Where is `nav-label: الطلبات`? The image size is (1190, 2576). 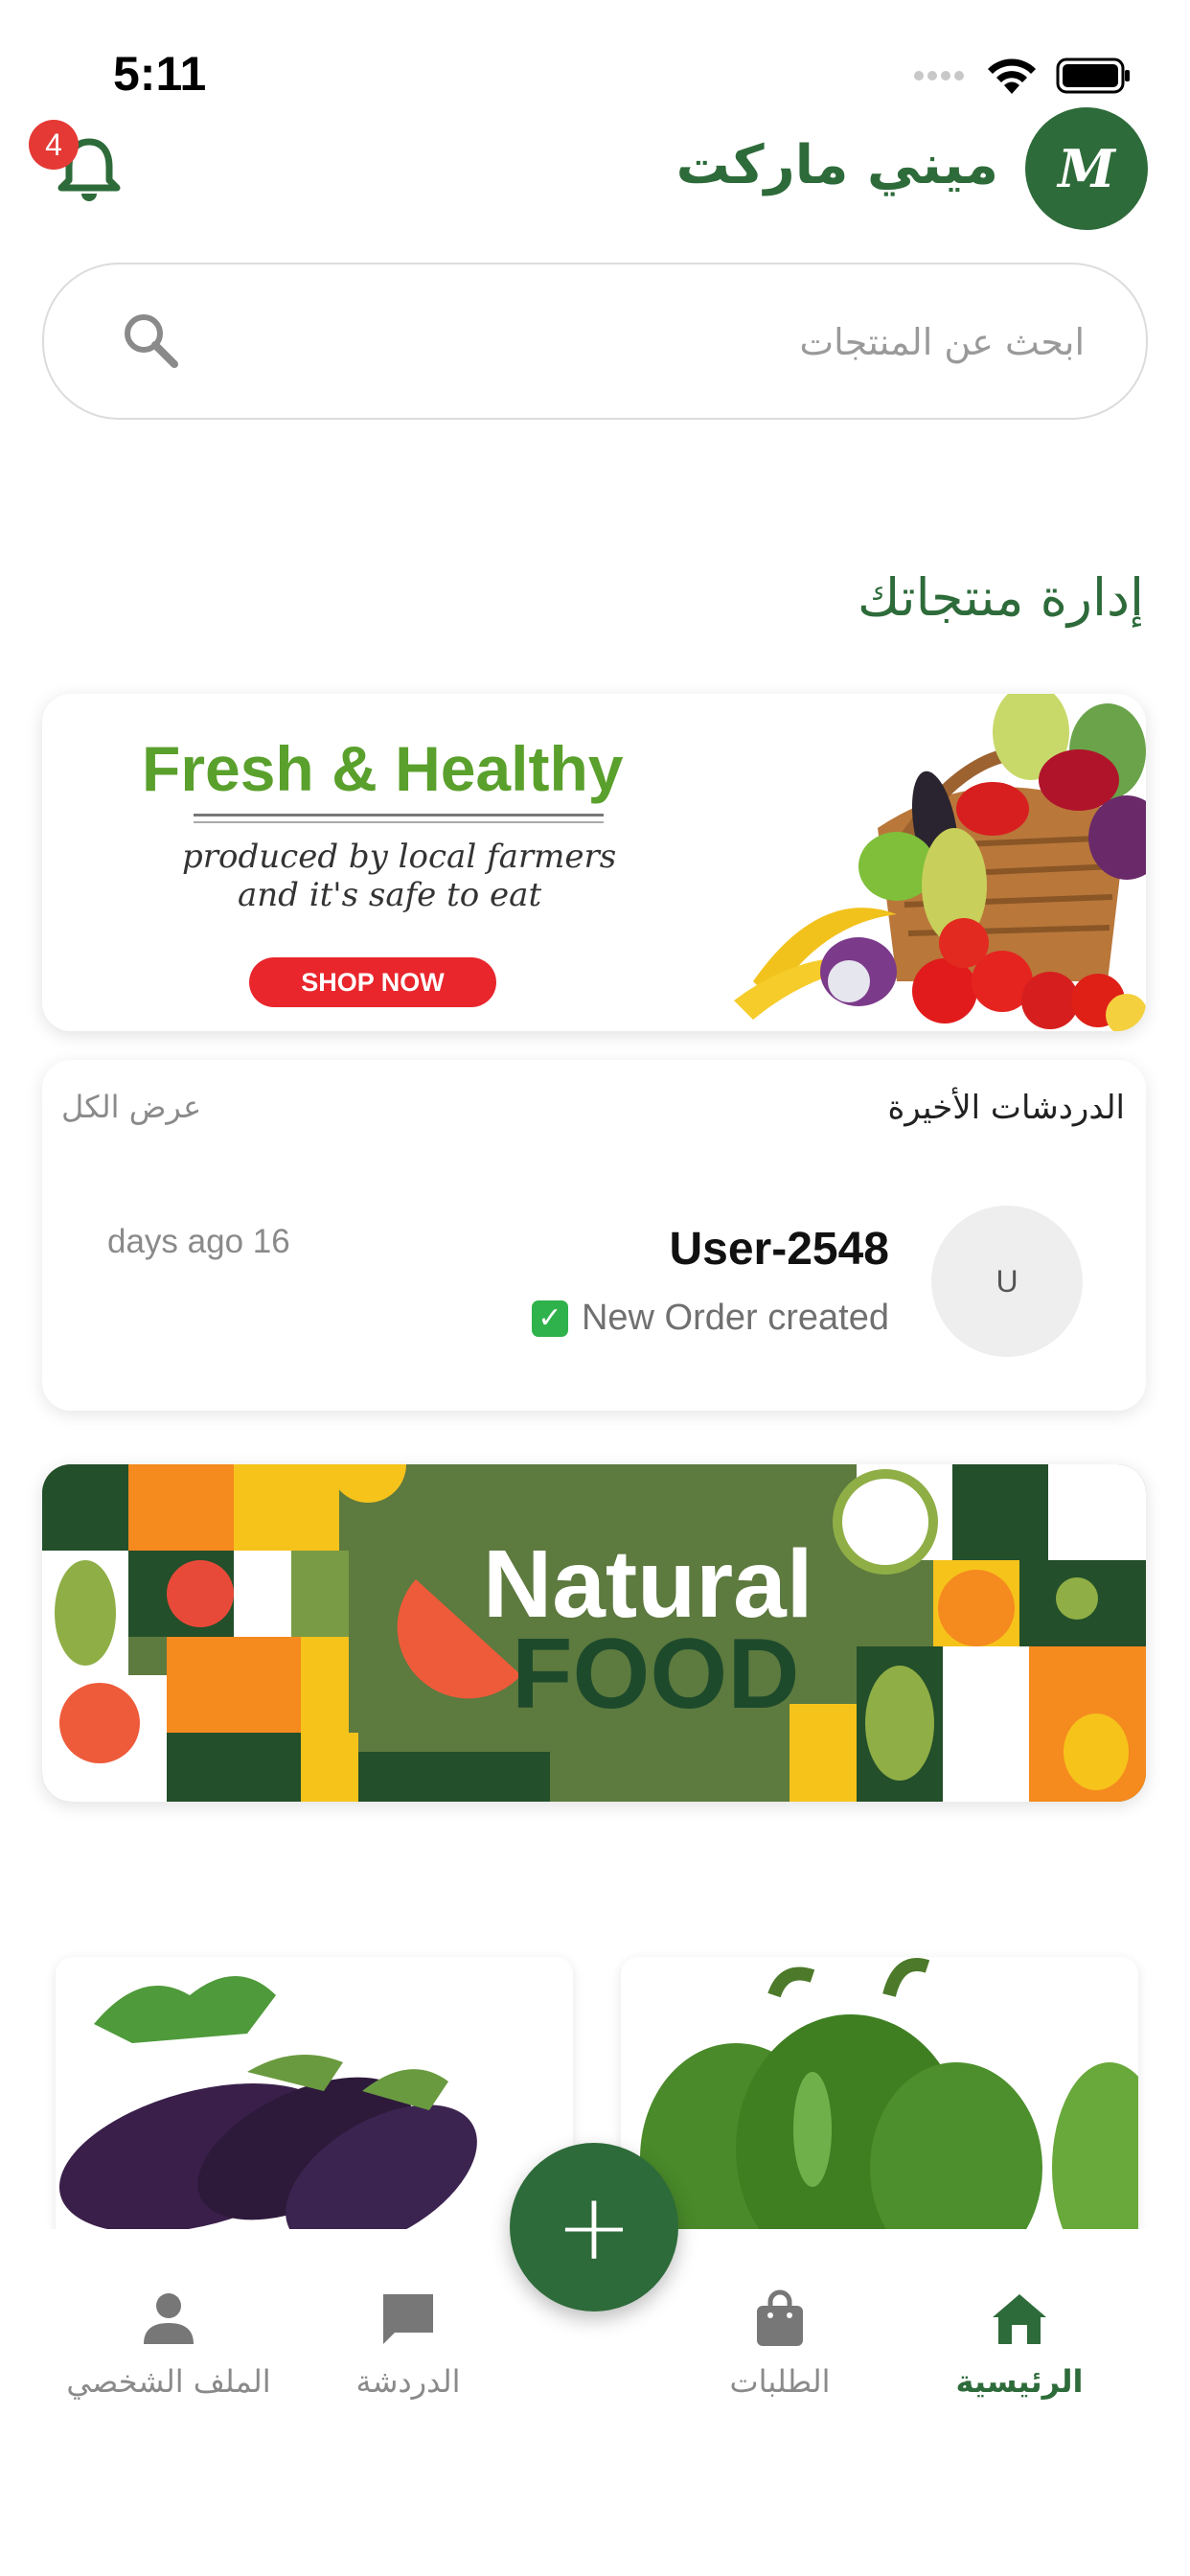 nav-label: الطلبات is located at coordinates (780, 2381).